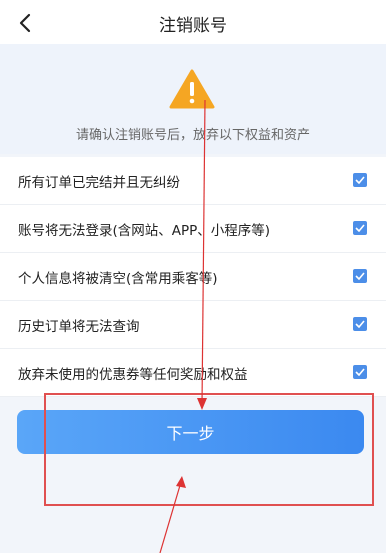 This screenshot has height=553, width=386. Describe the element at coordinates (118, 278) in the screenshot. I see `list-item-label: 个人信息将被清空(含常用乘客等)` at that location.